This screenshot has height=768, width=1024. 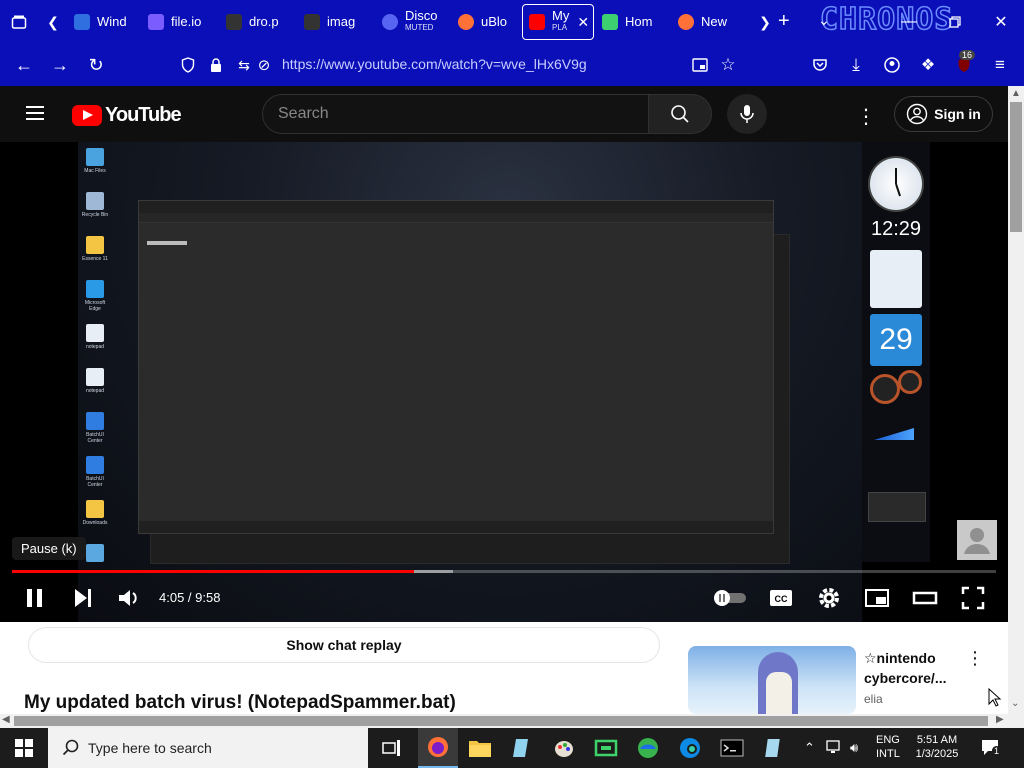 What do you see at coordinates (820, 65) in the screenshot?
I see `pocket-icon` at bounding box center [820, 65].